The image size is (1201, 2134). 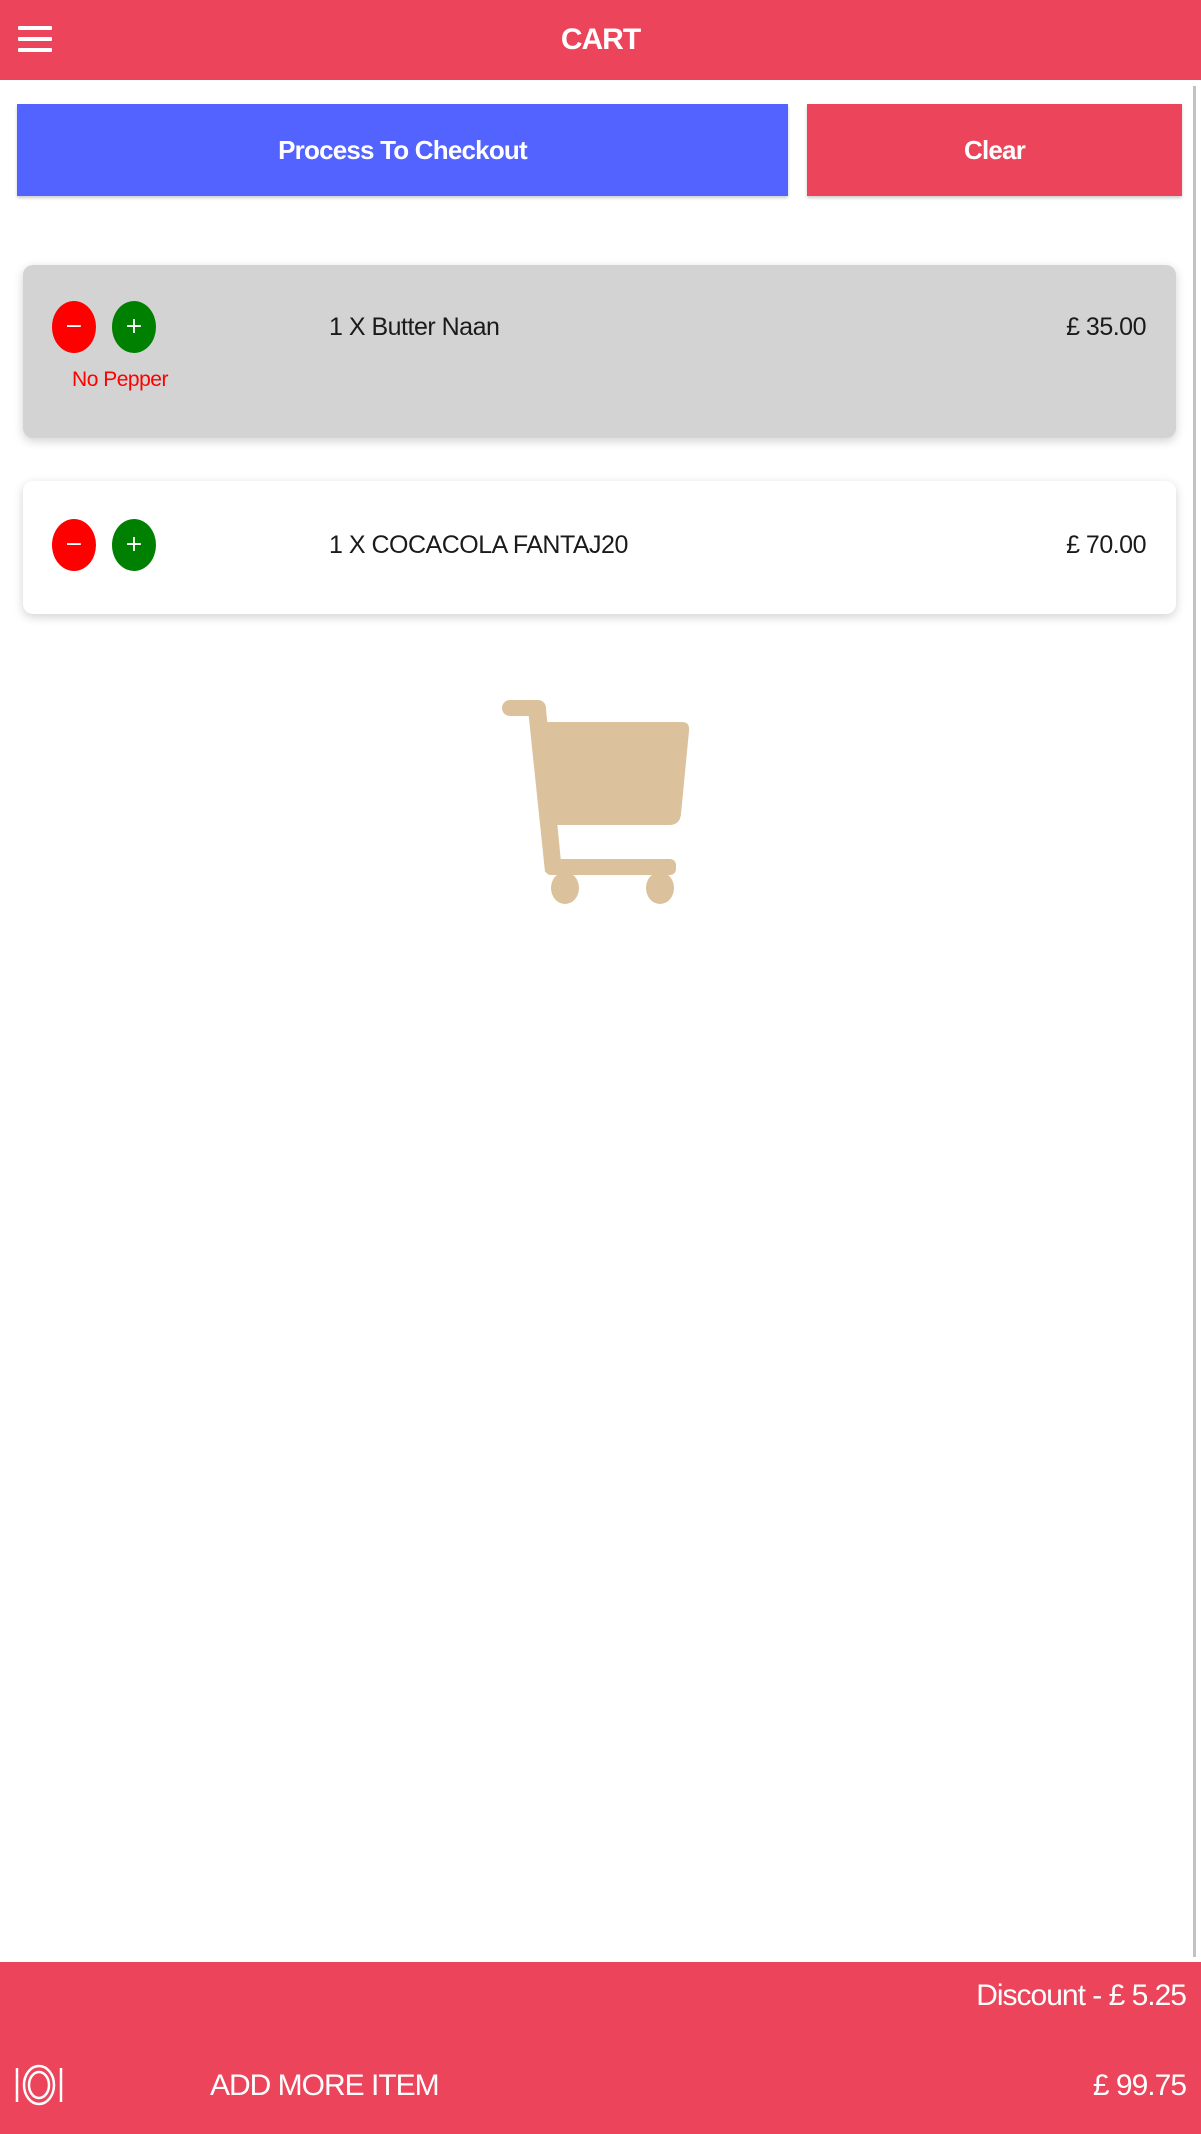 I want to click on clear-cart-button: Clear, so click(x=994, y=150).